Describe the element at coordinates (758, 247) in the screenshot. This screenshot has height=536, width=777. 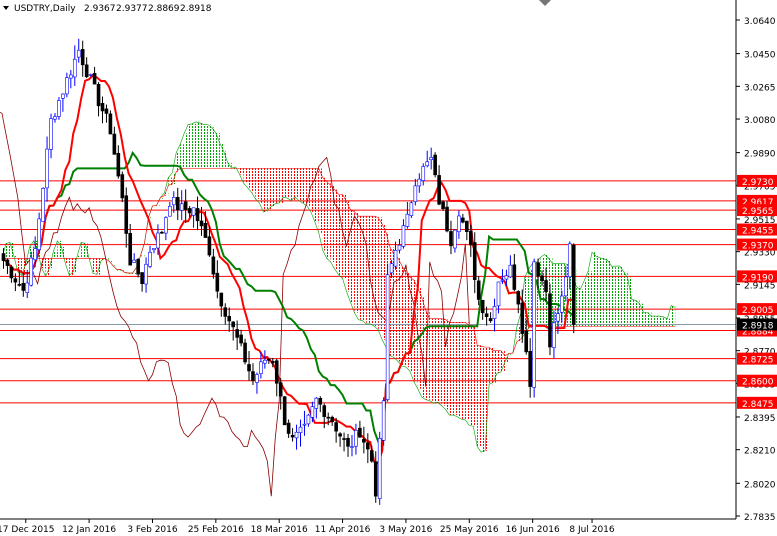
I see `level-label: 2.9370` at that location.